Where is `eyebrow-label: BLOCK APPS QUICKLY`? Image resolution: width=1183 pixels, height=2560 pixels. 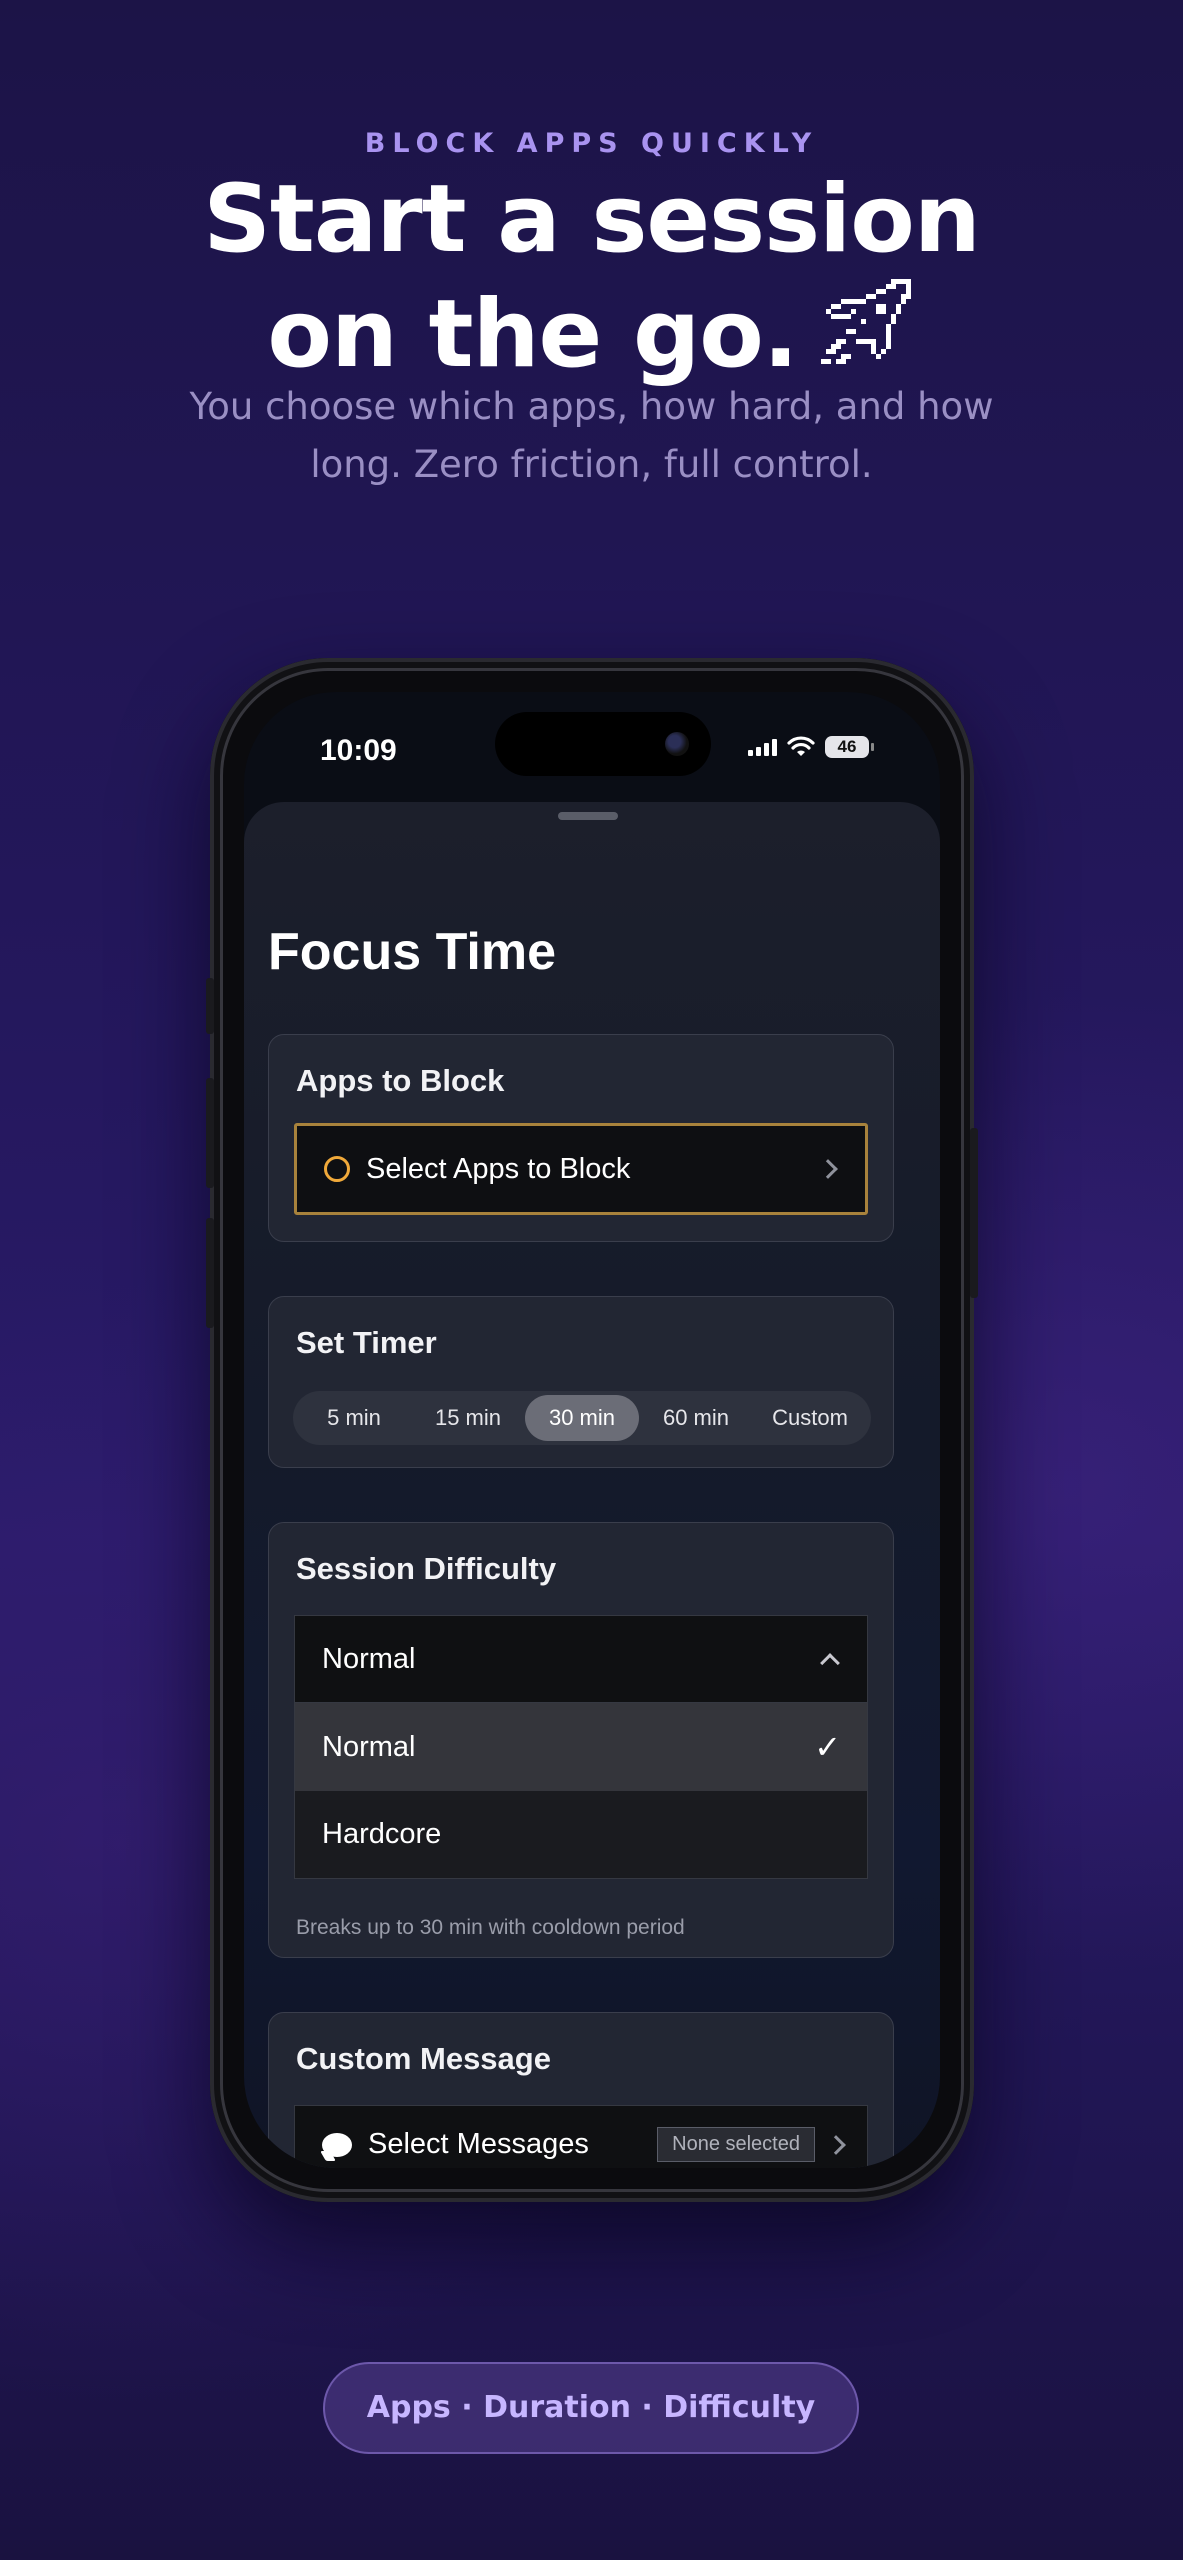 eyebrow-label: BLOCK APPS QUICKLY is located at coordinates (591, 143).